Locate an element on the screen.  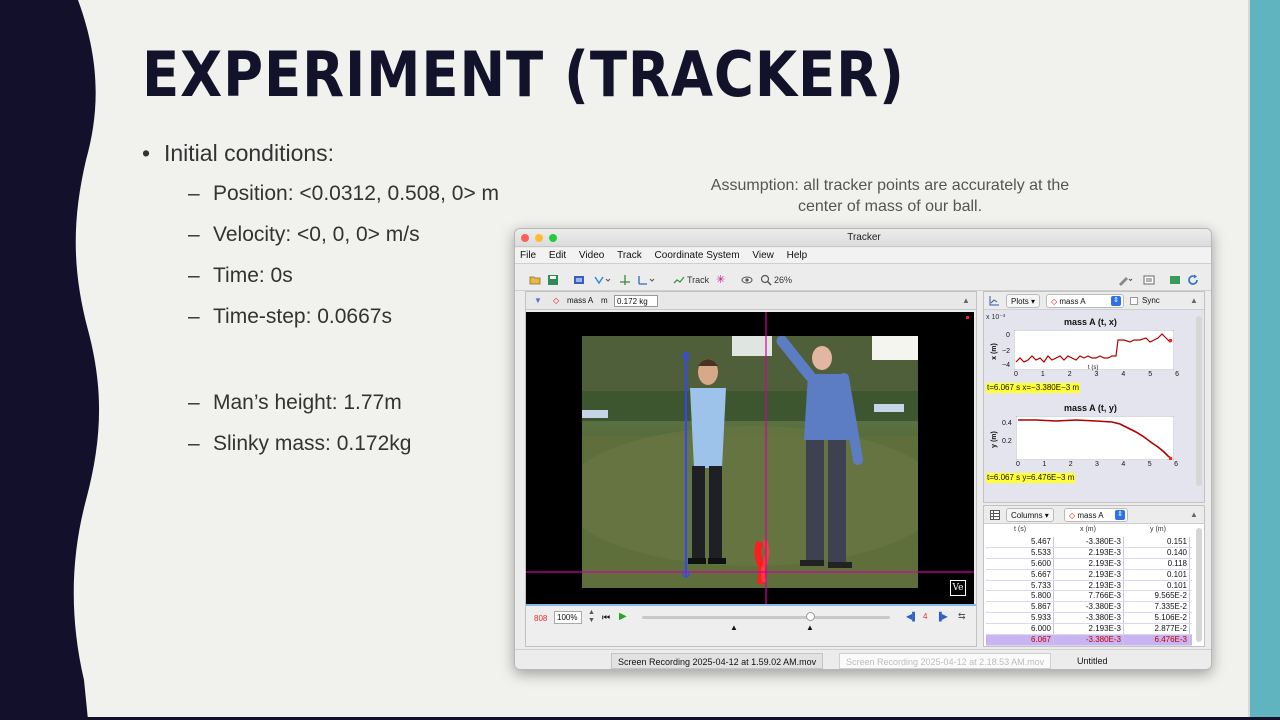
start-marker-icon: ▲ is located at coordinates (734, 627).